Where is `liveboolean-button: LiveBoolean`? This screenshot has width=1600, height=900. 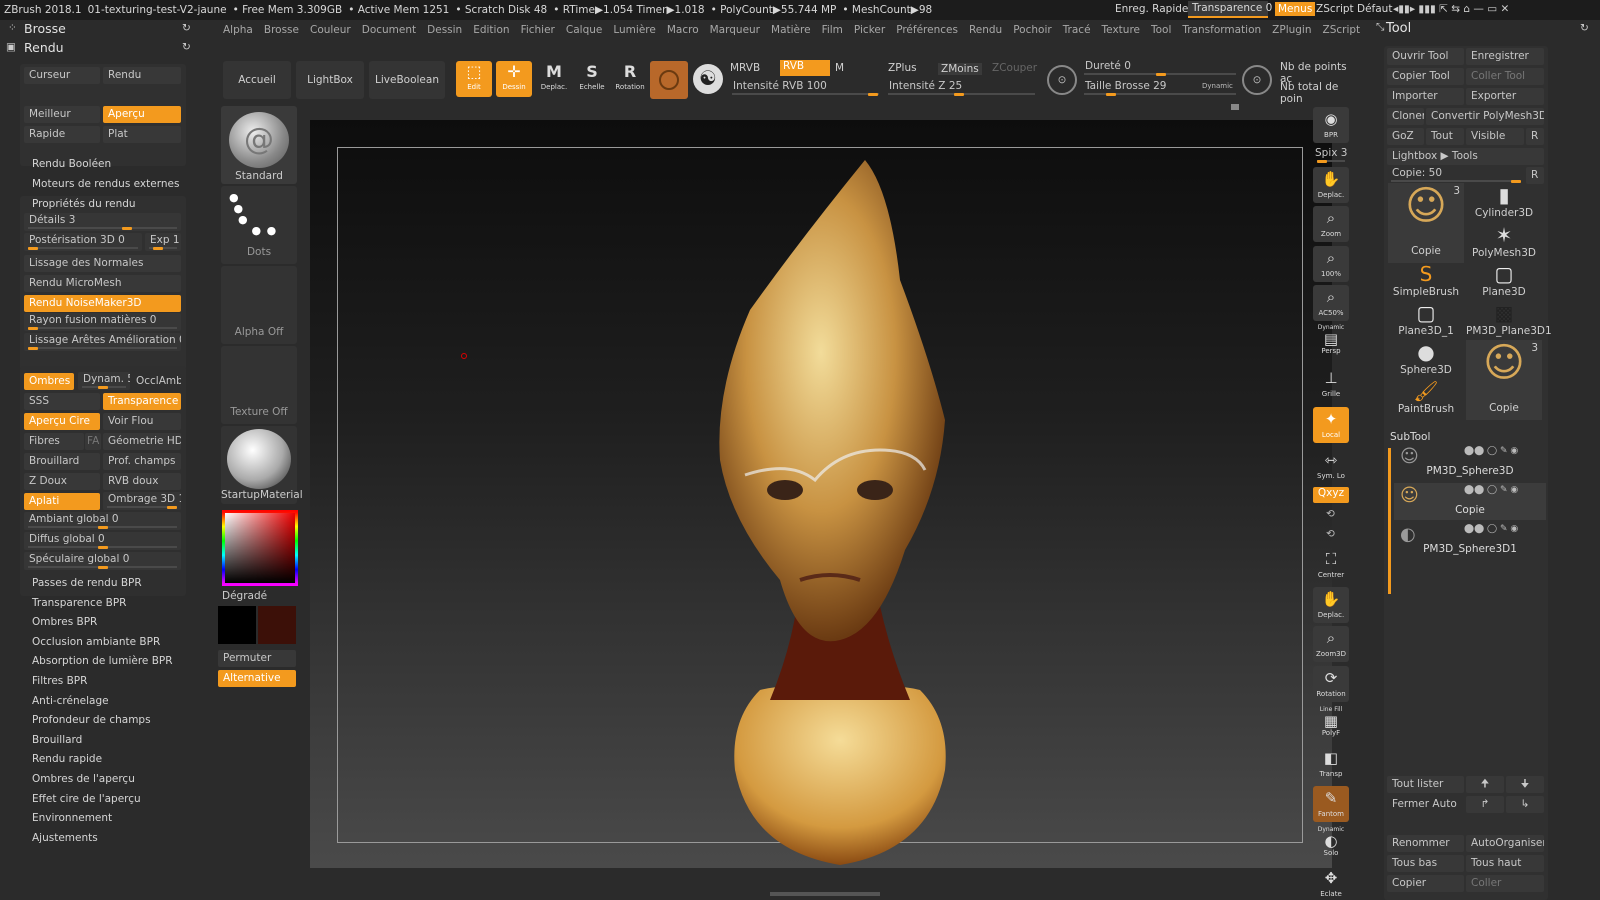 liveboolean-button: LiveBoolean is located at coordinates (407, 80).